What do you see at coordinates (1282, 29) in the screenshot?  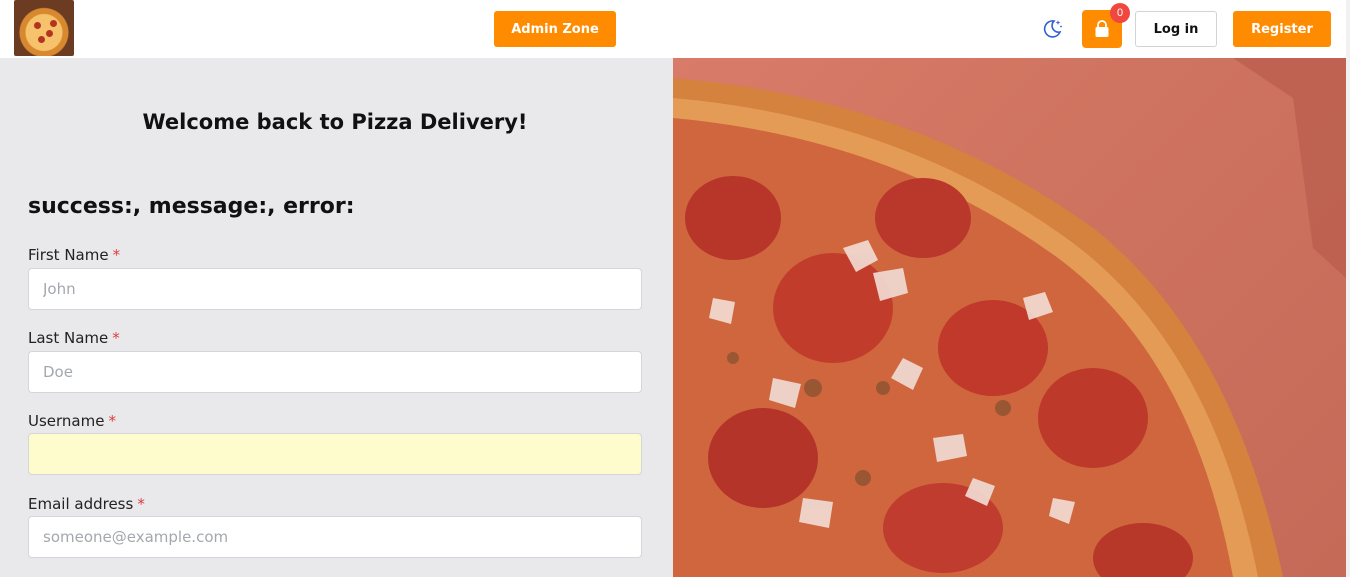 I see `register-button: Register` at bounding box center [1282, 29].